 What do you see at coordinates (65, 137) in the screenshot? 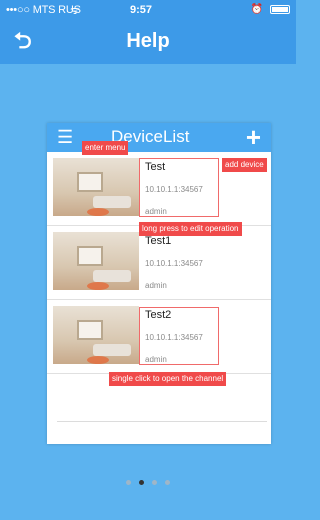
I see `menu-icon: ☰` at bounding box center [65, 137].